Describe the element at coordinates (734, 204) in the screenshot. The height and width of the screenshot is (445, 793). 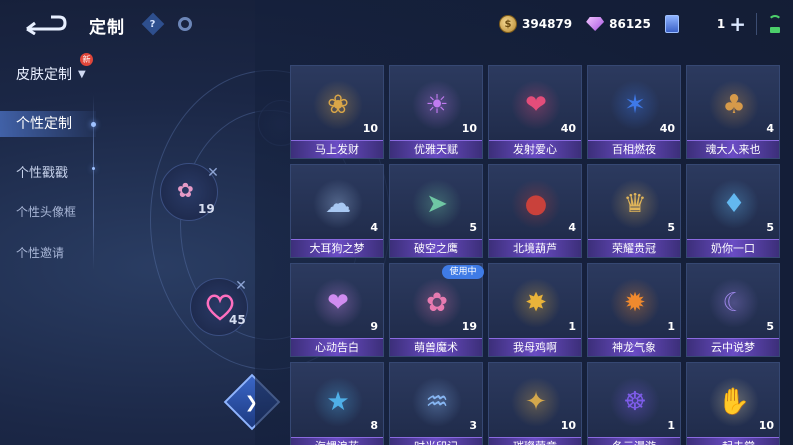
I see `crystal-icon: ♦` at that location.